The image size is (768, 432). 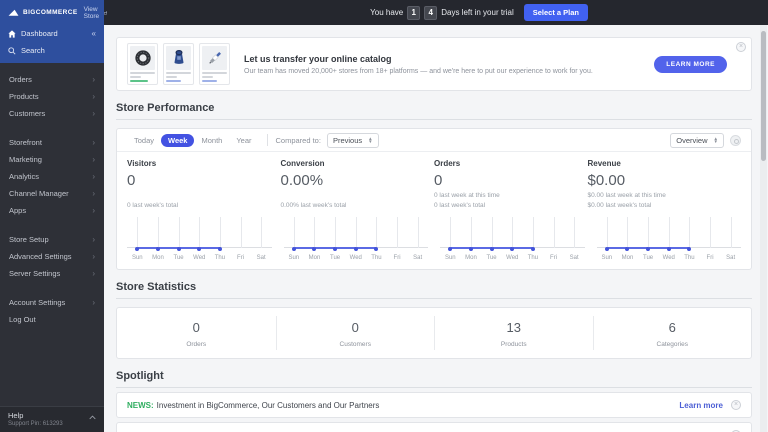 What do you see at coordinates (387, 12) in the screenshot?
I see `trial-prefix: You have` at bounding box center [387, 12].